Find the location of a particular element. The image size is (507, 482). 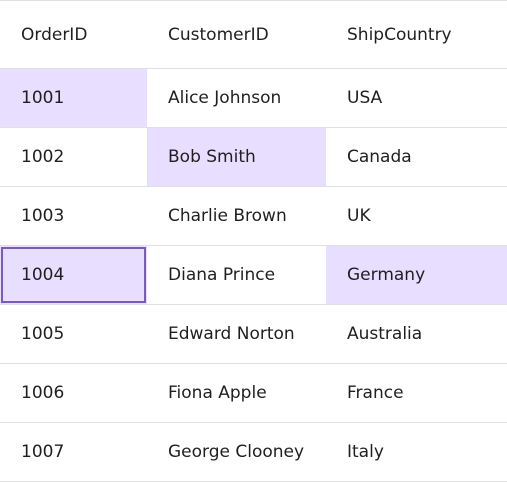

cell-orderid: 1001 is located at coordinates (73, 98).